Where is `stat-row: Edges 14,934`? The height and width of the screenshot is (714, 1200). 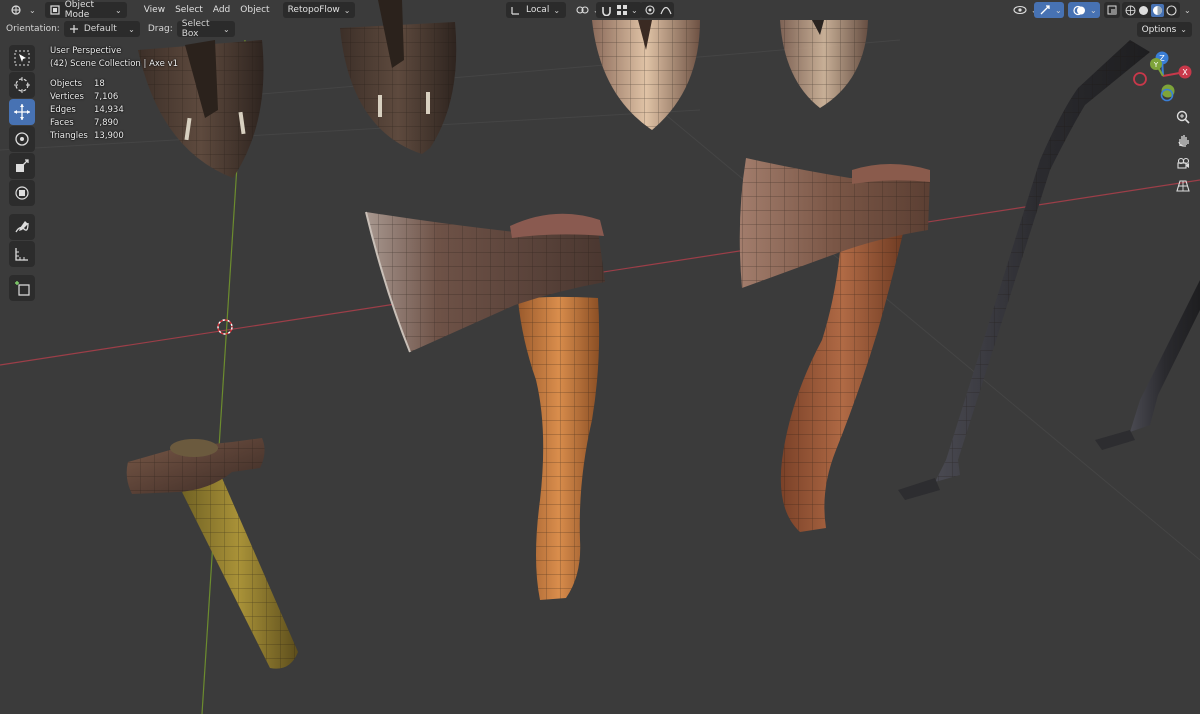 stat-row: Edges 14,934 is located at coordinates (114, 110).